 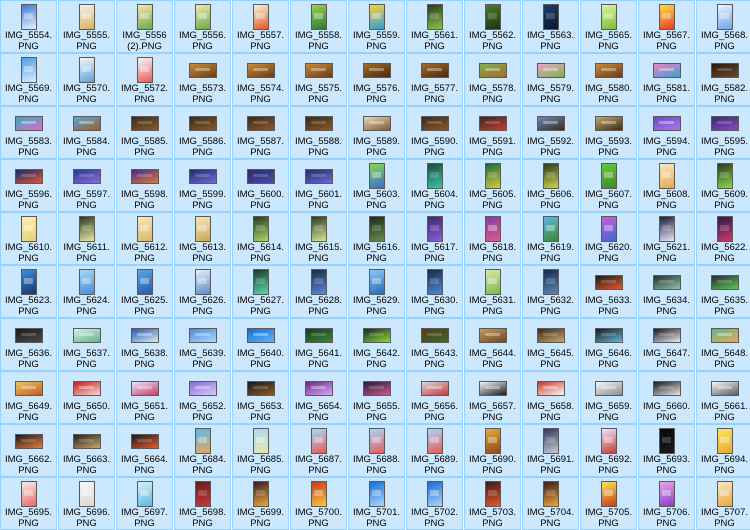 What do you see at coordinates (492, 79) in the screenshot?
I see `file-item: IMG_5578. PNG` at bounding box center [492, 79].